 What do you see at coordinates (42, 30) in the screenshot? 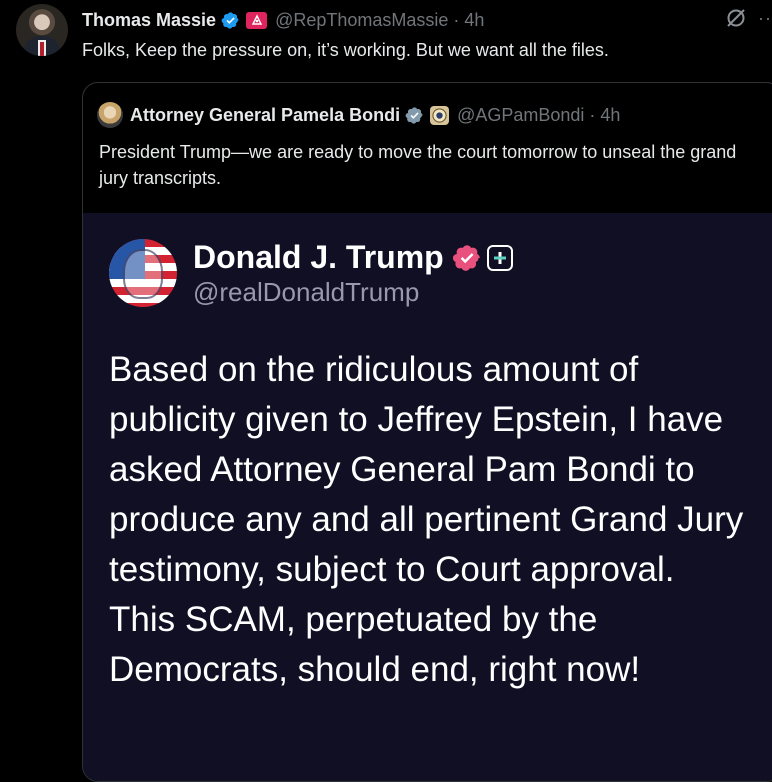
I see `author-avatar` at bounding box center [42, 30].